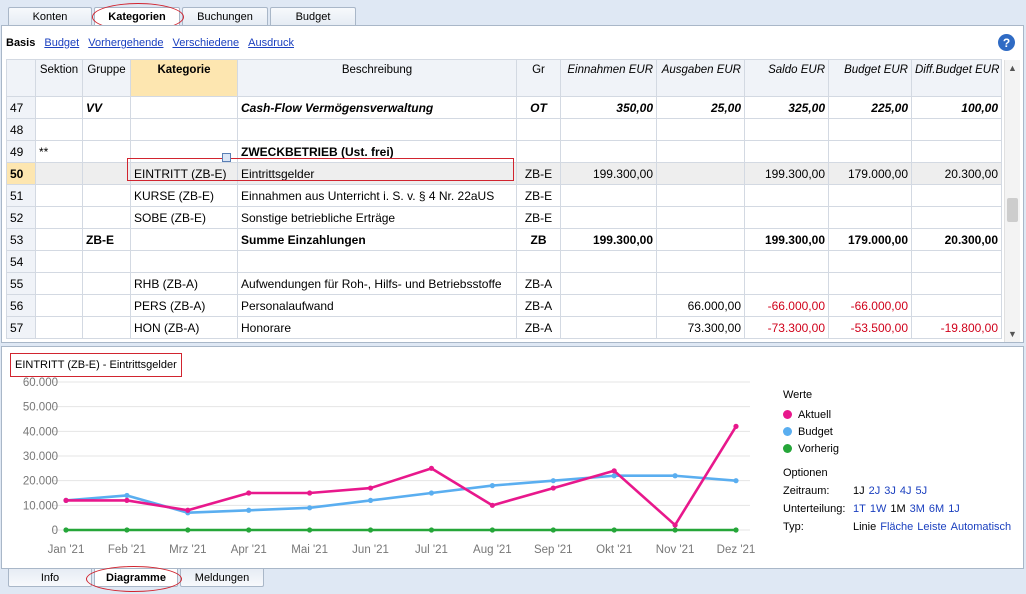  What do you see at coordinates (313, 16) in the screenshot?
I see `tab-budget: Budget` at bounding box center [313, 16].